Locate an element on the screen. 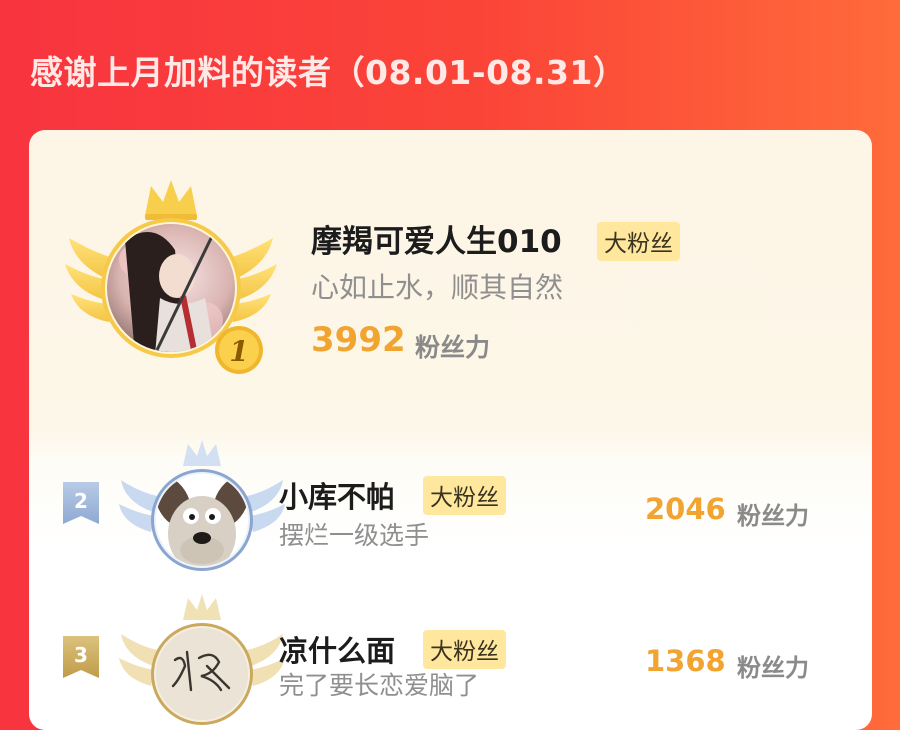 The width and height of the screenshot is (900, 730). rank-3-tag: 3 is located at coordinates (81, 657).